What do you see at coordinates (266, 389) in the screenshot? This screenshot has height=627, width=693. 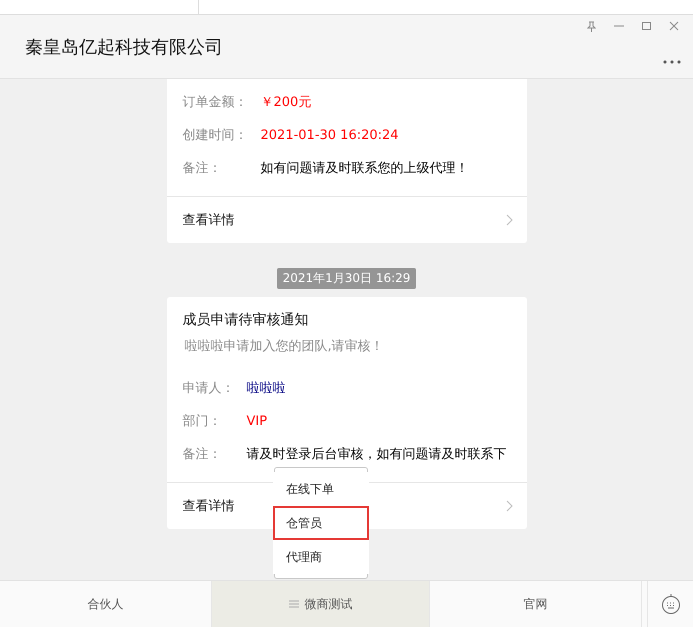 I see `field-value: 啦啦啦` at bounding box center [266, 389].